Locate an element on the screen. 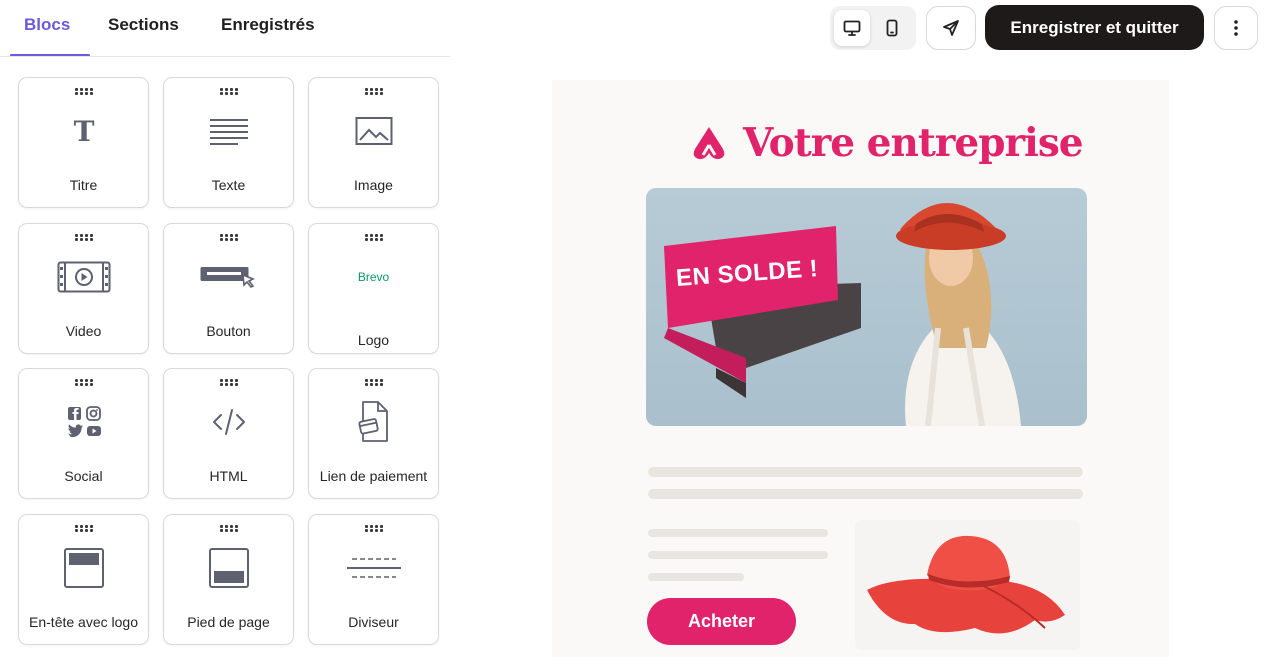 This screenshot has height=657, width=1265. block-label: En-tête avec logo is located at coordinates (83, 622).